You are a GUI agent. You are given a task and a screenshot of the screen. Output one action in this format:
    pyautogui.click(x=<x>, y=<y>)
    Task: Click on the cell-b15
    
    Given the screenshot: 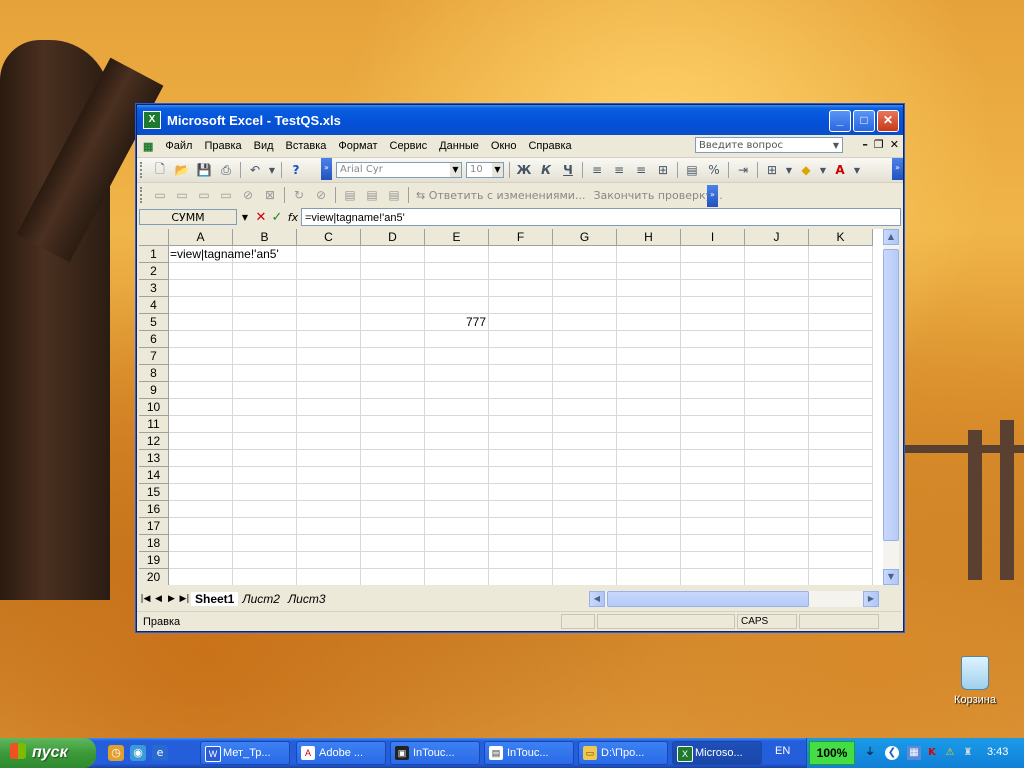 What is the action you would take?
    pyautogui.click(x=265, y=492)
    